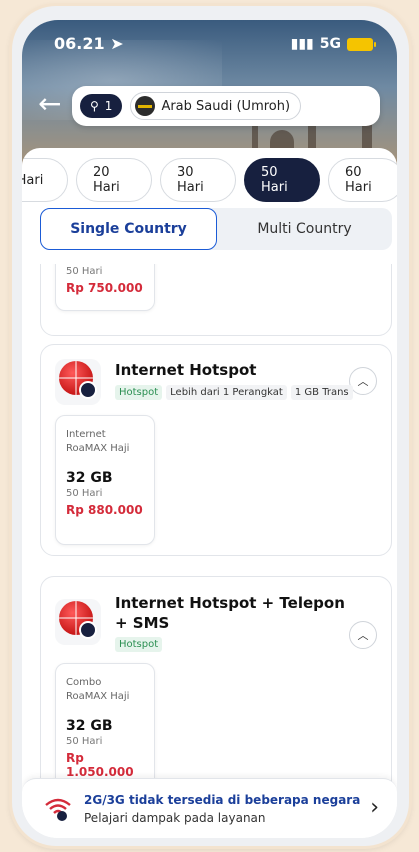 This screenshot has width=419, height=852. What do you see at coordinates (58, 809) in the screenshot?
I see `signal-warning-icon` at bounding box center [58, 809].